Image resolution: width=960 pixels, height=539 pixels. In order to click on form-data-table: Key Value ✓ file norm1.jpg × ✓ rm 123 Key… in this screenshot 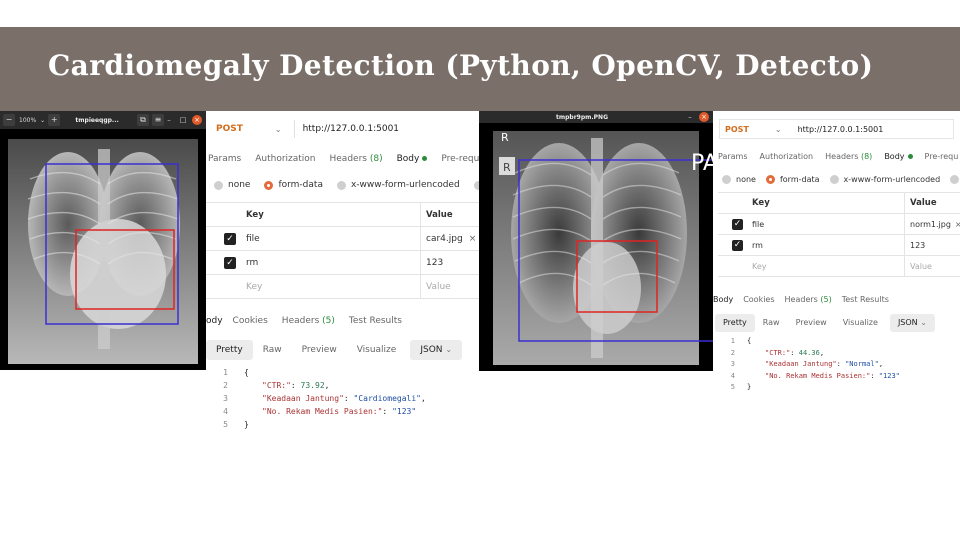, I will do `click(839, 234)`.